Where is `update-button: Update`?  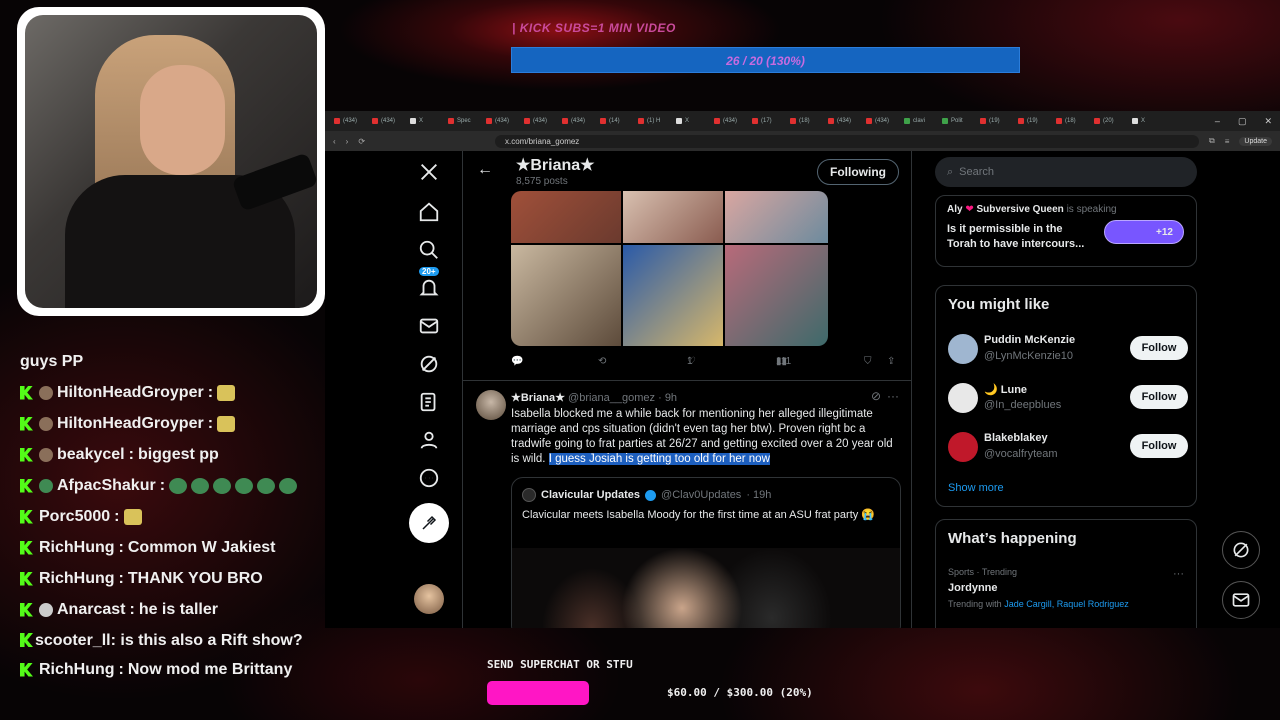
update-button: Update is located at coordinates (1255, 141).